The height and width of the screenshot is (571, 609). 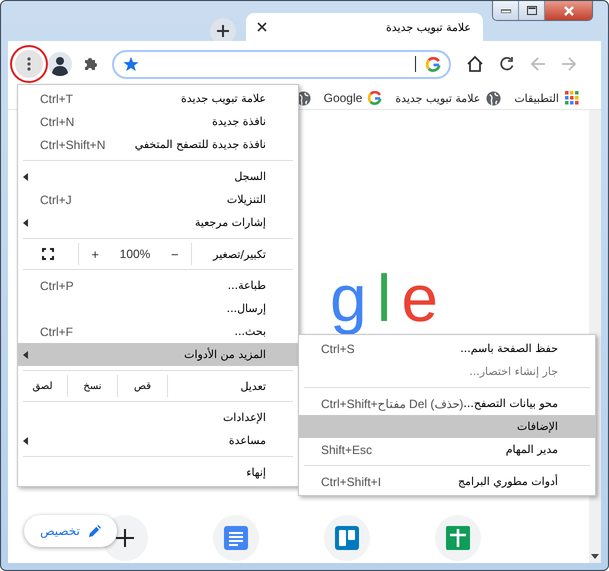 I want to click on bookmark-link: التطبيقات, so click(x=536, y=98).